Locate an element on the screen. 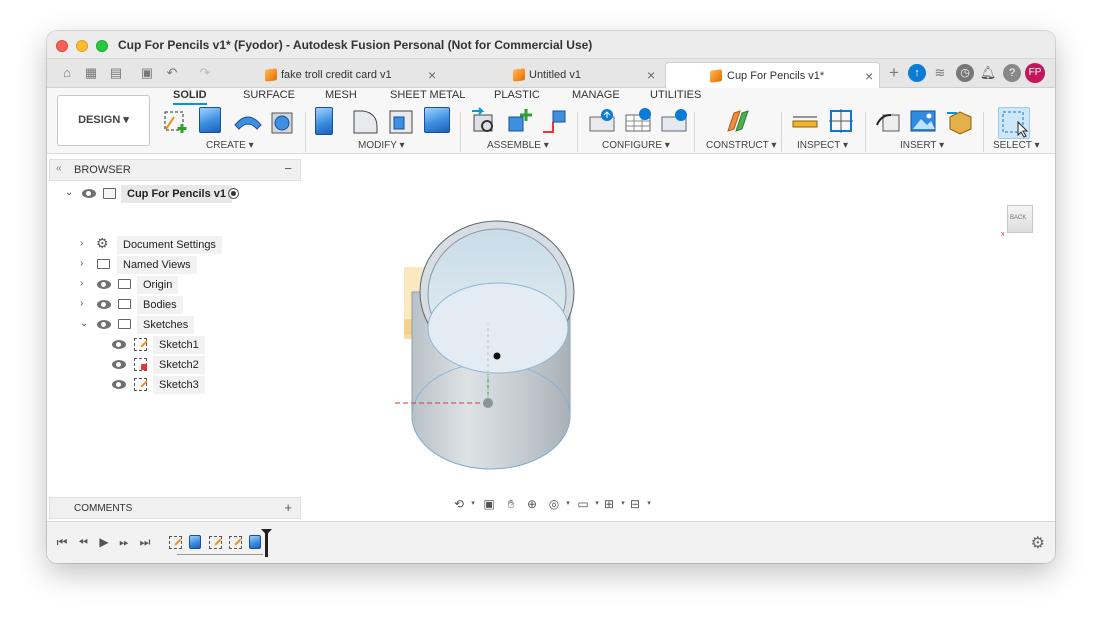  add-comment-icon: + is located at coordinates (288, 507).